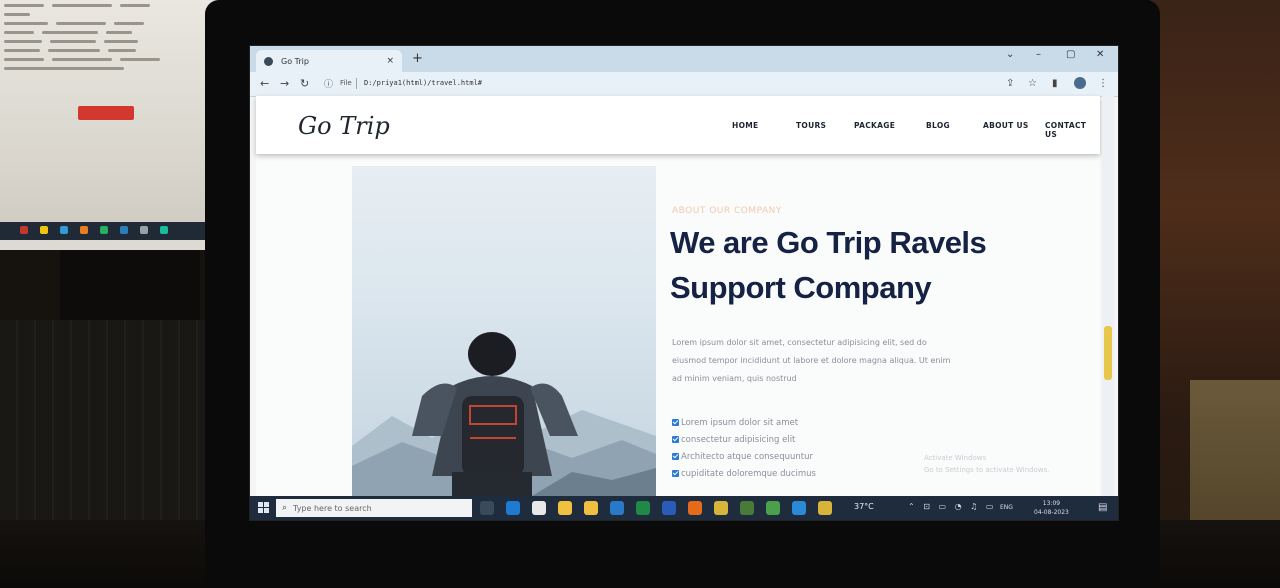 This screenshot has height=588, width=1280. Describe the element at coordinates (539, 508) in the screenshot. I see `store-icon` at that location.